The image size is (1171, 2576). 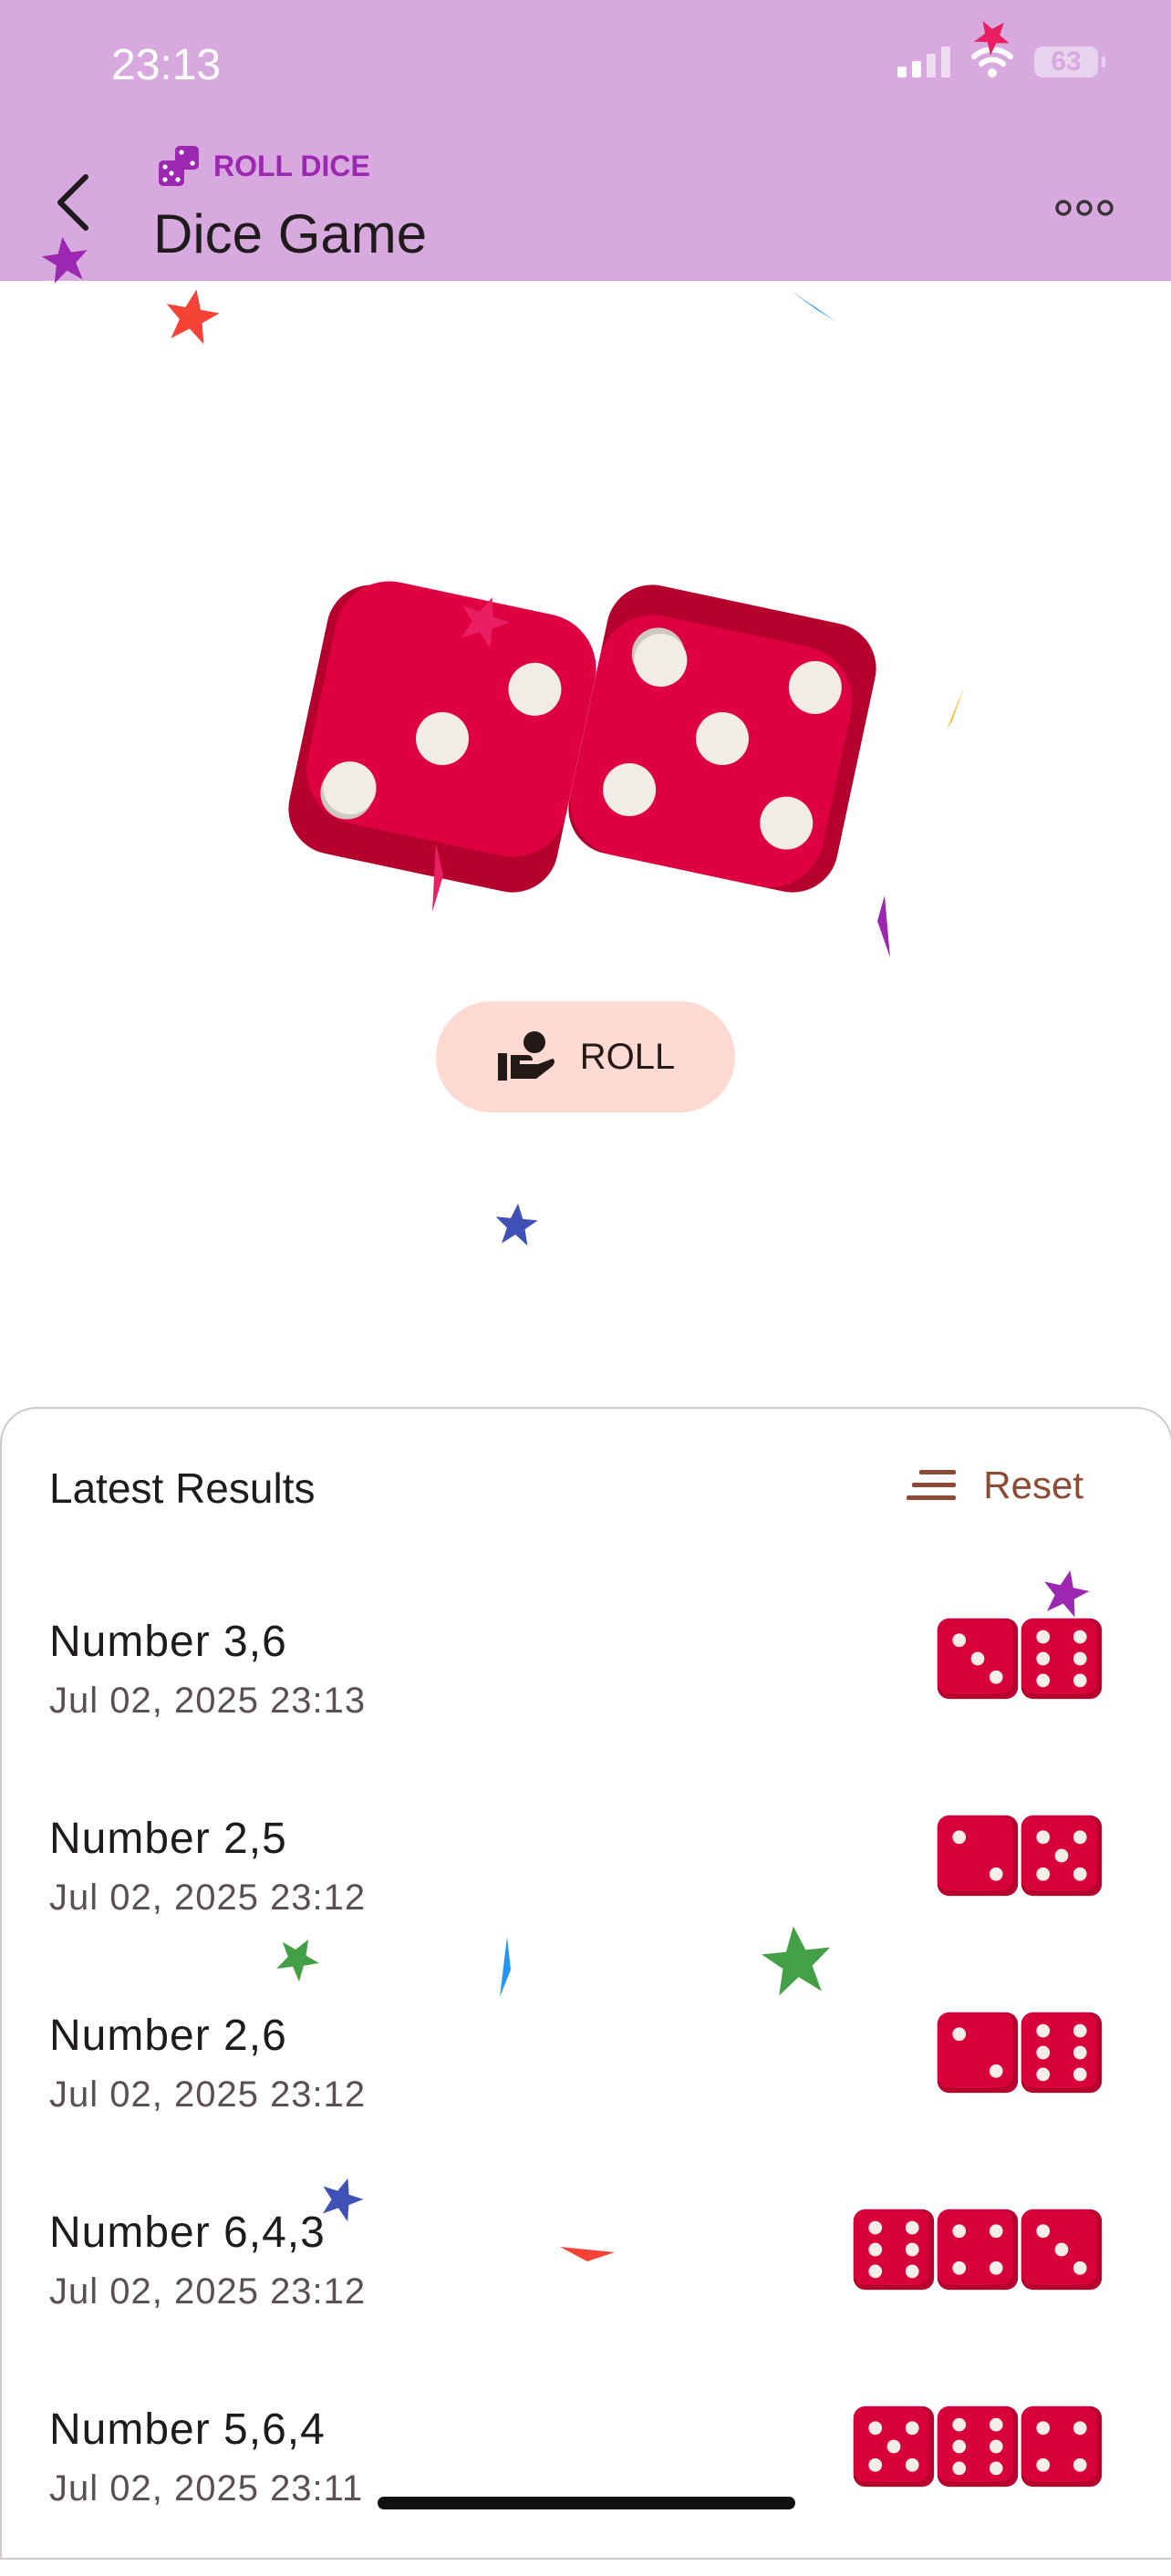 What do you see at coordinates (442, 737) in the screenshot?
I see `die-left` at bounding box center [442, 737].